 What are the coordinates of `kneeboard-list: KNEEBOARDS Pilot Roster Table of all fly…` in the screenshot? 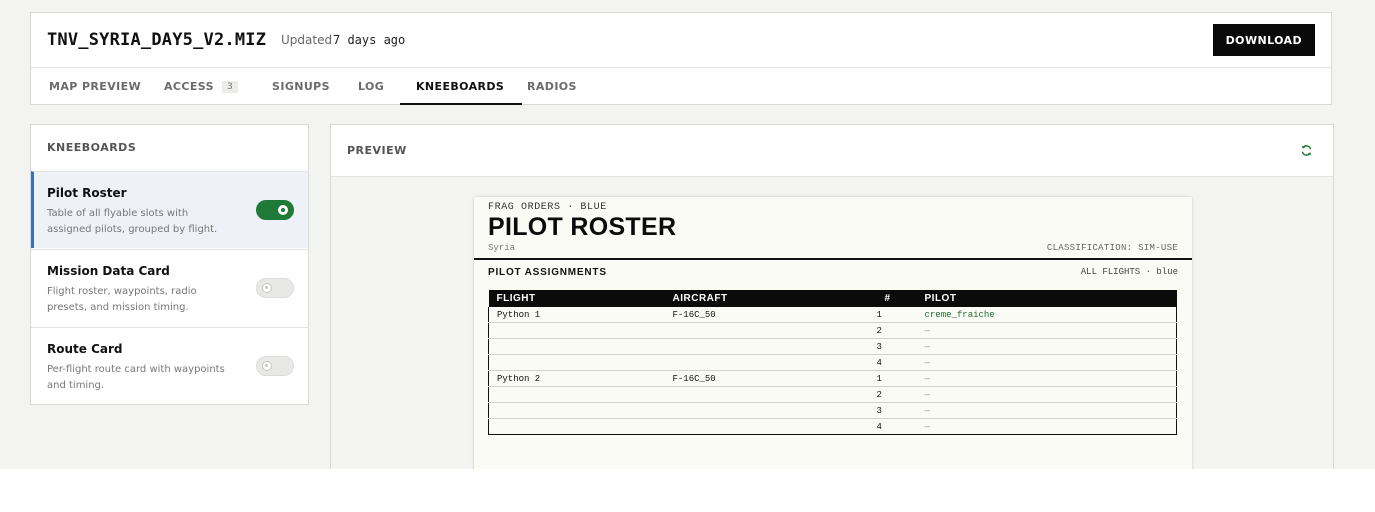 It's located at (169, 264).